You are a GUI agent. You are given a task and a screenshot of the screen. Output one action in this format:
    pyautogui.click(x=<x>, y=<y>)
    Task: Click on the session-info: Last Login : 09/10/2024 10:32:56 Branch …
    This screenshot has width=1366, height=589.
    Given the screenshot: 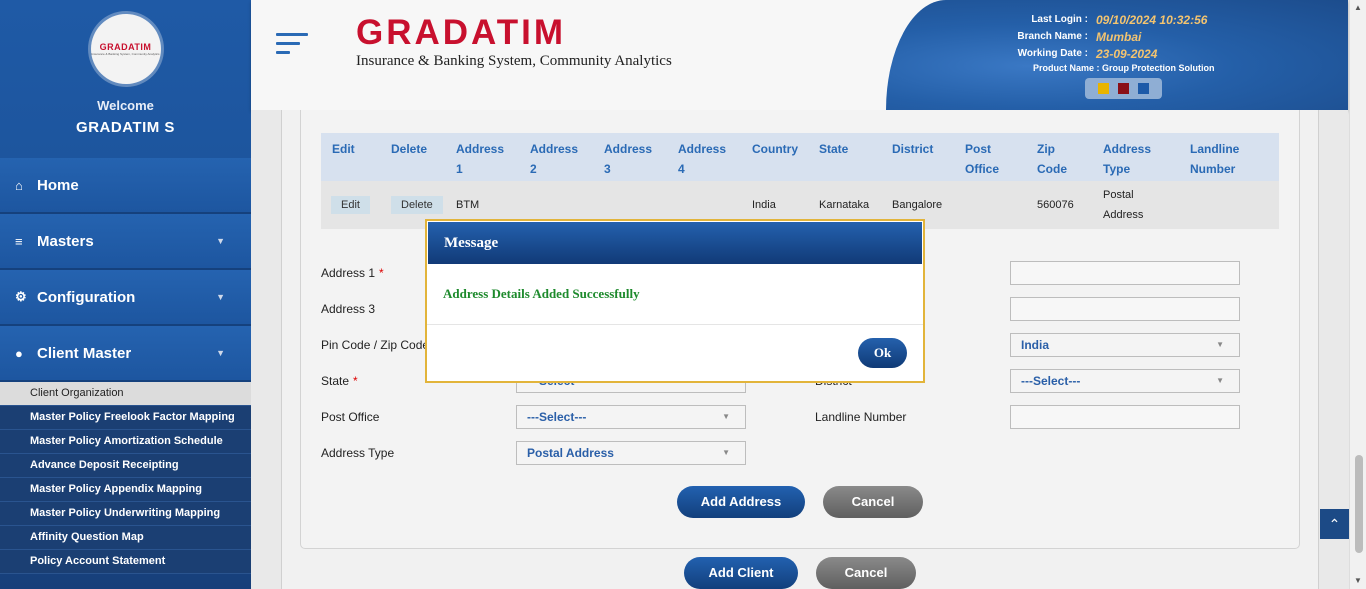 What is the action you would take?
    pyautogui.click(x=1117, y=36)
    